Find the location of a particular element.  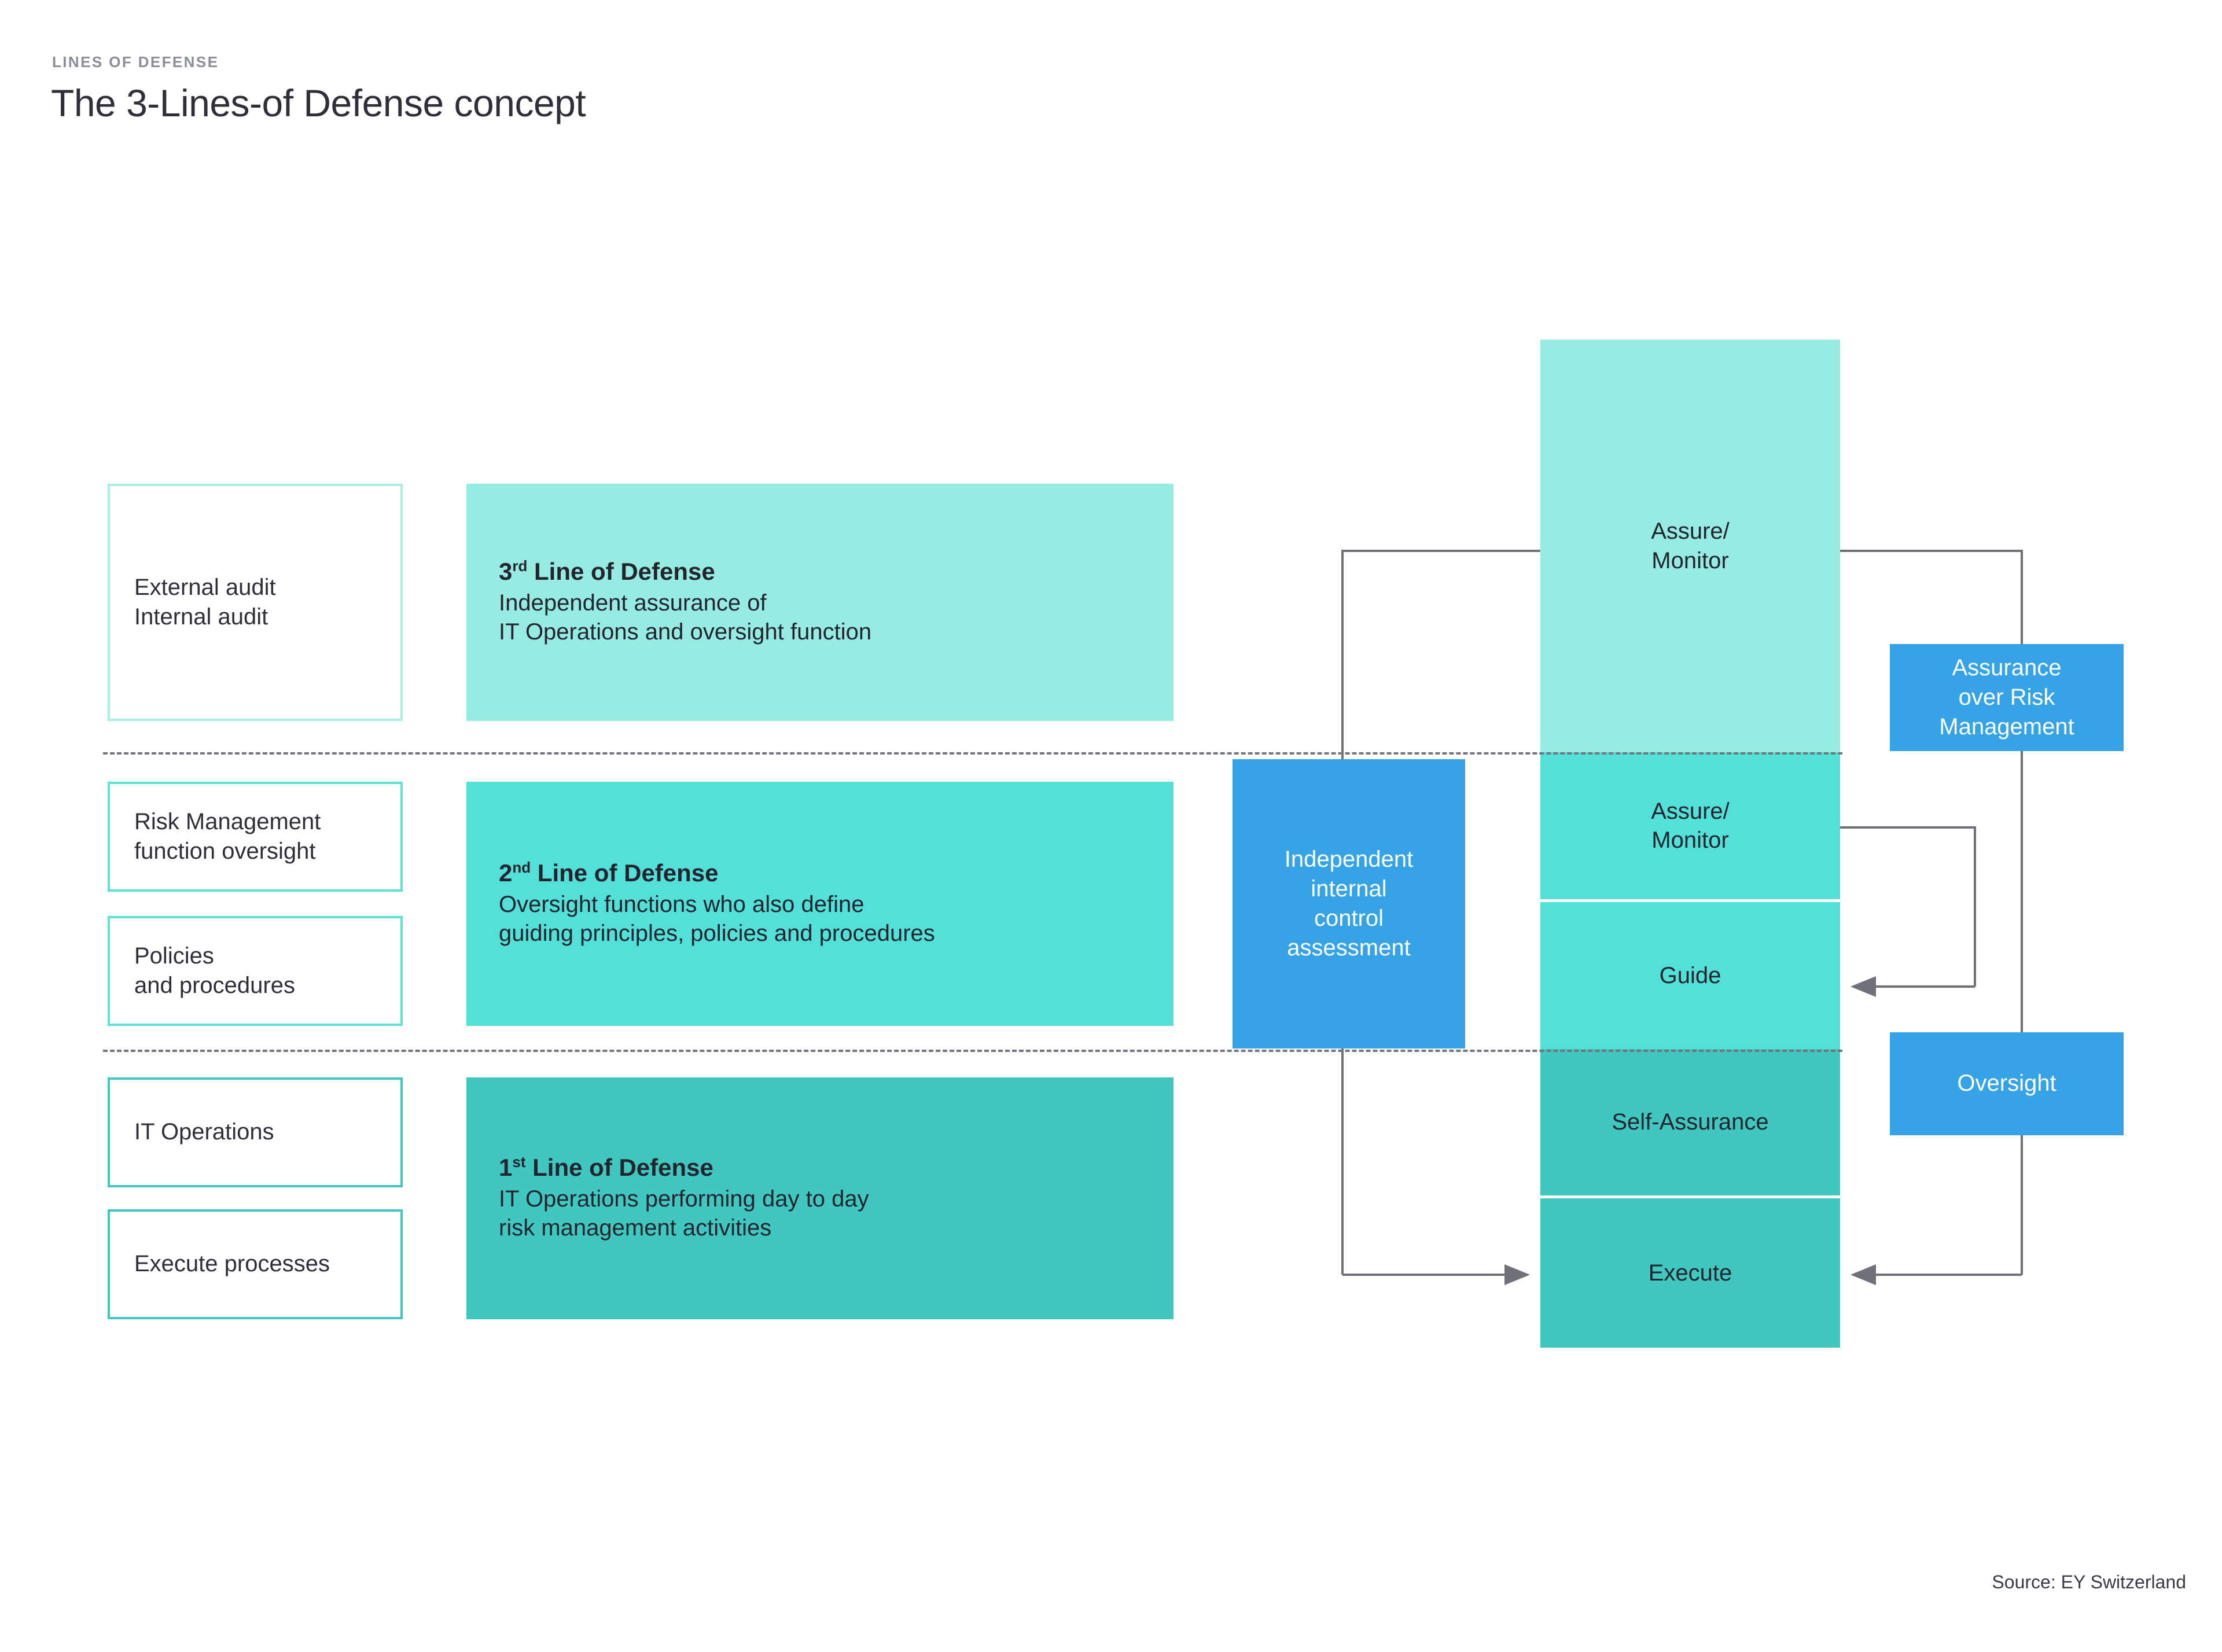

capability-segment-assure-monitor-second-label: Assure/ Monitor is located at coordinates (1690, 825).